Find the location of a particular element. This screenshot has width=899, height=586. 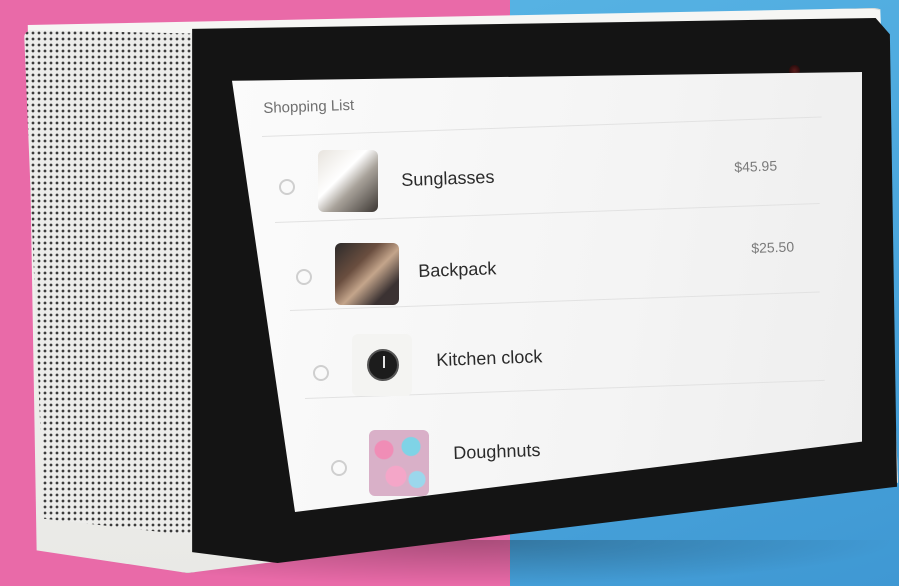

item-name: Kitchen clock is located at coordinates (489, 358).